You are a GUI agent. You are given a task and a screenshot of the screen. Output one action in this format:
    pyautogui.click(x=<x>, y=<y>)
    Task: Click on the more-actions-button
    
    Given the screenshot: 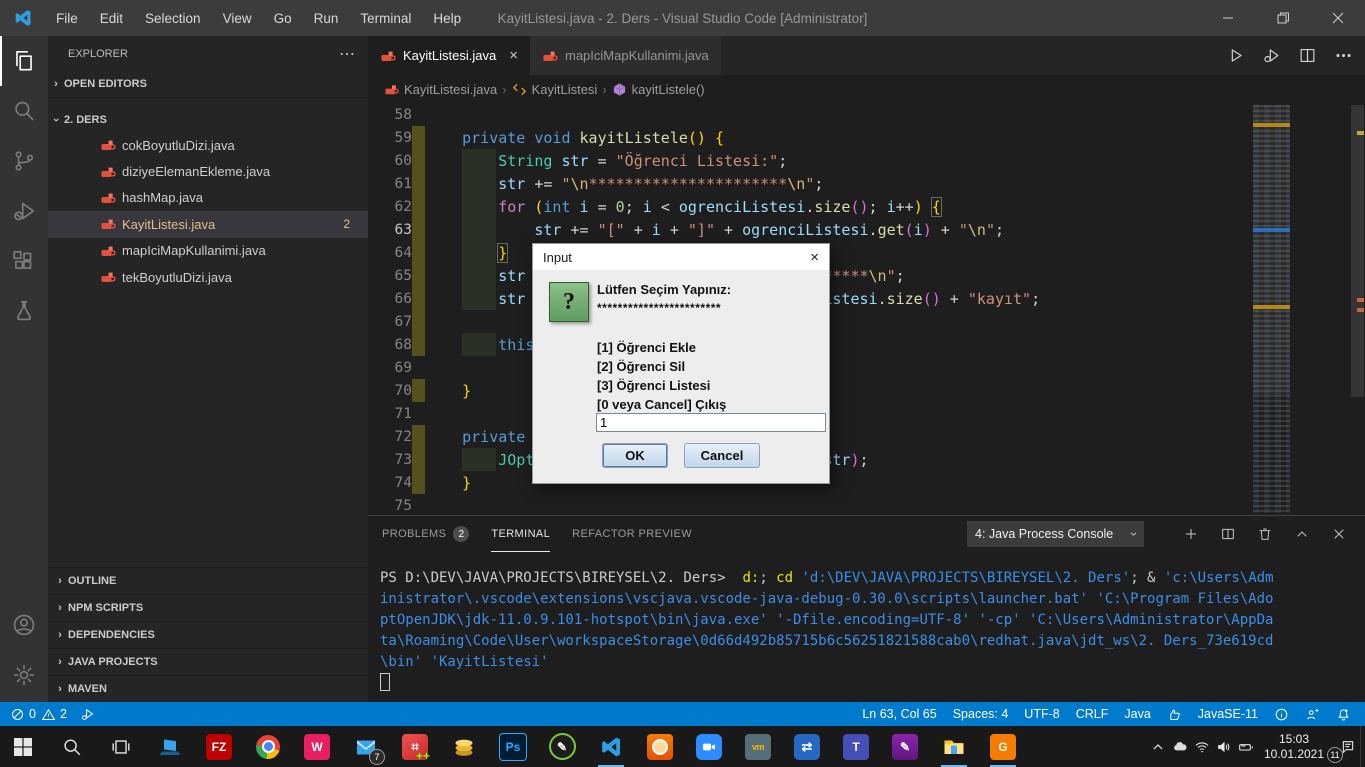 What is the action you would take?
    pyautogui.click(x=1343, y=55)
    